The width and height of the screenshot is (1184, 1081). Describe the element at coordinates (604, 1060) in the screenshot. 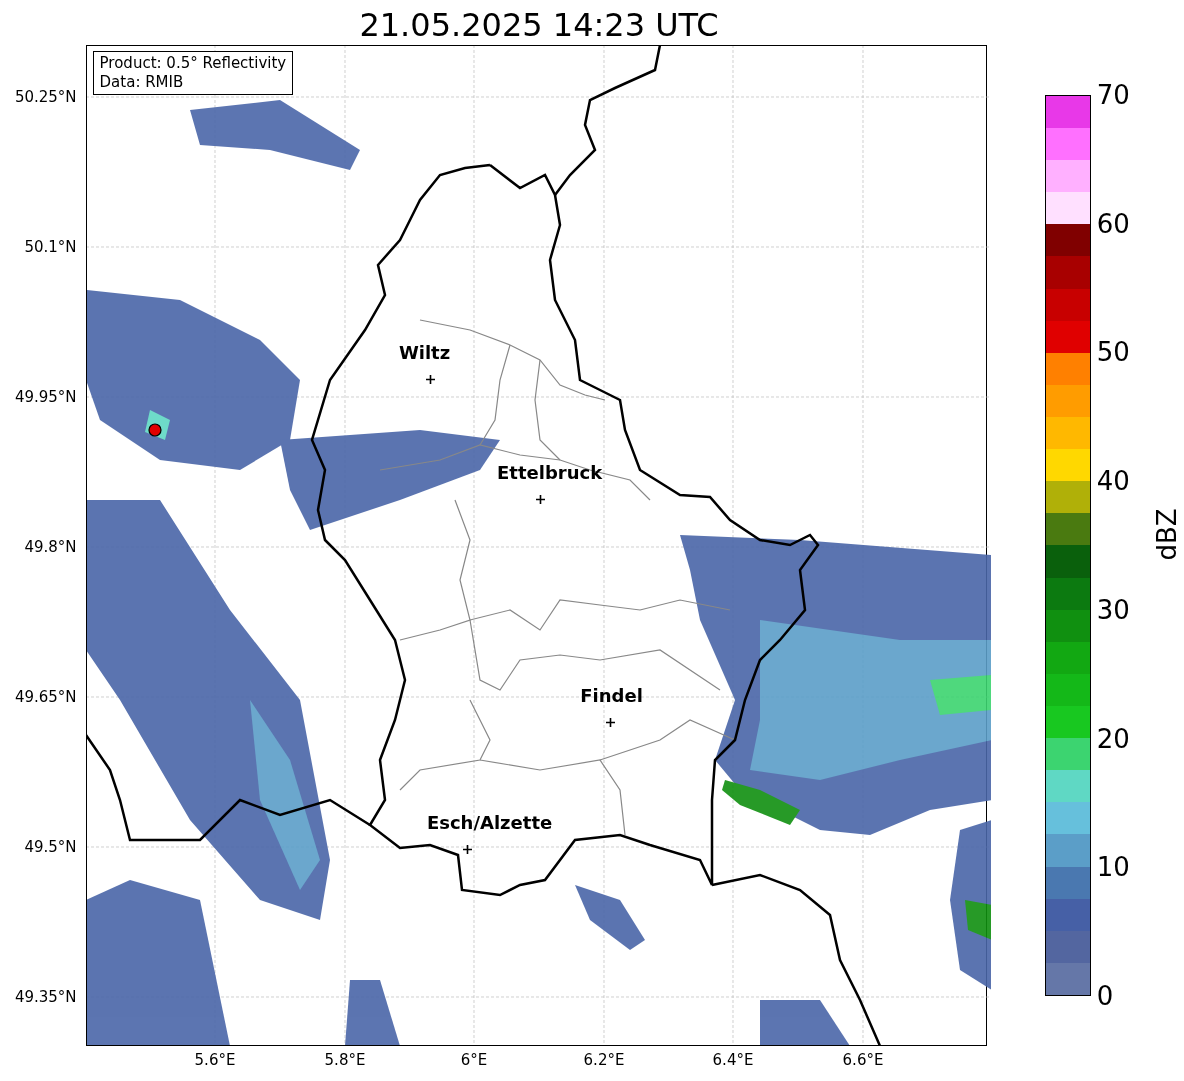

I see `longitude-label: 6.2°E` at that location.